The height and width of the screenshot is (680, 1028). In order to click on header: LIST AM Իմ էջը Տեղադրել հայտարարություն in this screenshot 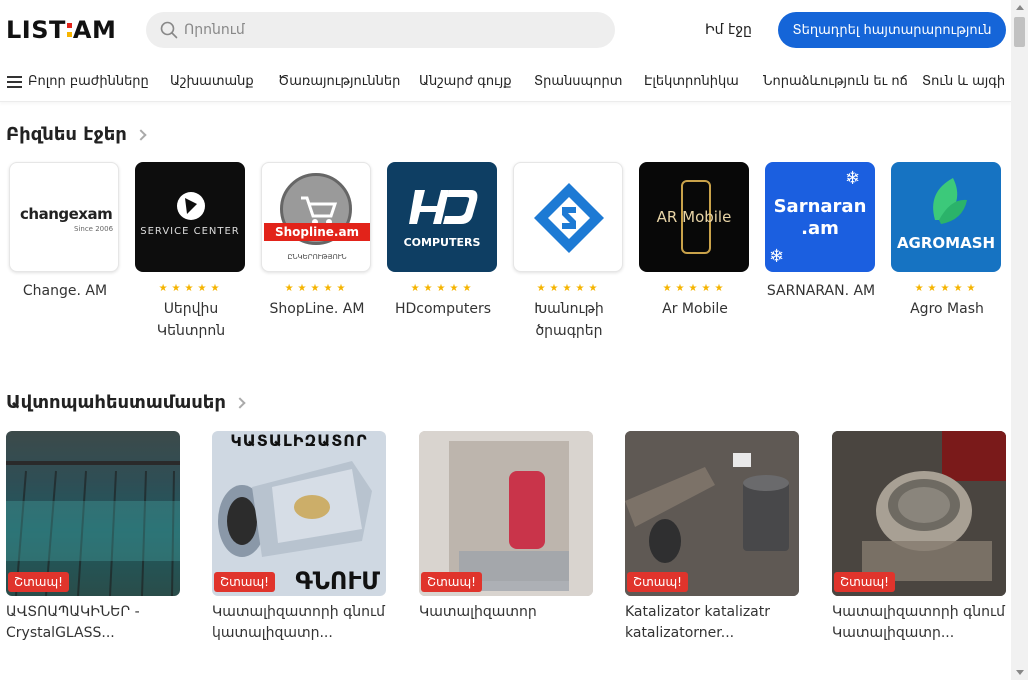, I will do `click(505, 31)`.